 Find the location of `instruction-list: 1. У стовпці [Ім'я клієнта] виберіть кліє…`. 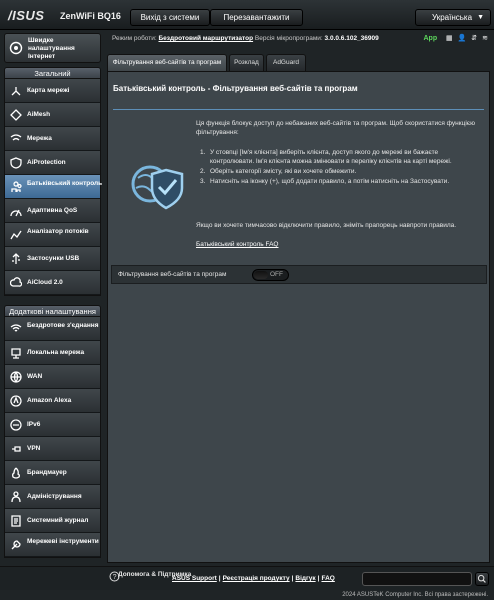

instruction-list: 1. У стовпці [Ім'я клієнта] виберіть кліє… is located at coordinates (336, 167).